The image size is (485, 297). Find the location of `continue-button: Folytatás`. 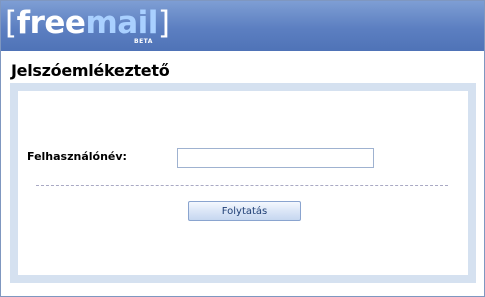

continue-button: Folytatás is located at coordinates (244, 211).